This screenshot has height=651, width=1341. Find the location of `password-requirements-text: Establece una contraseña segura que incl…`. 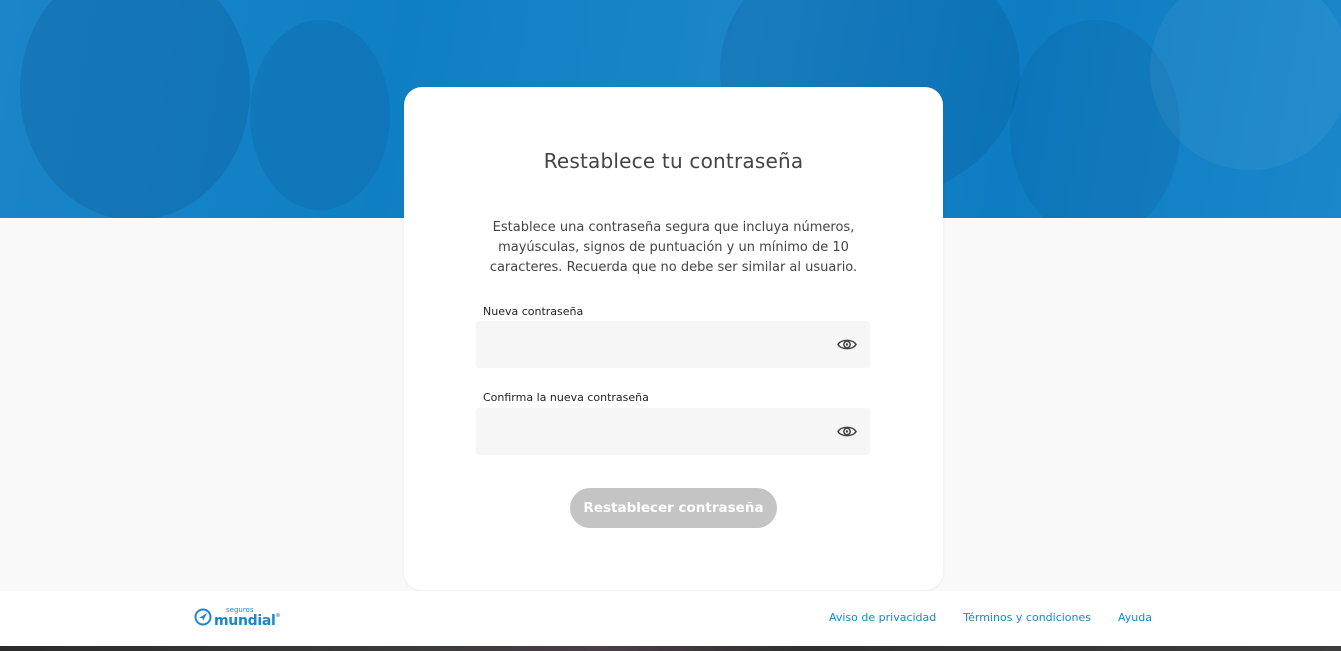

password-requirements-text: Establece una contraseña segura que incl… is located at coordinates (673, 247).